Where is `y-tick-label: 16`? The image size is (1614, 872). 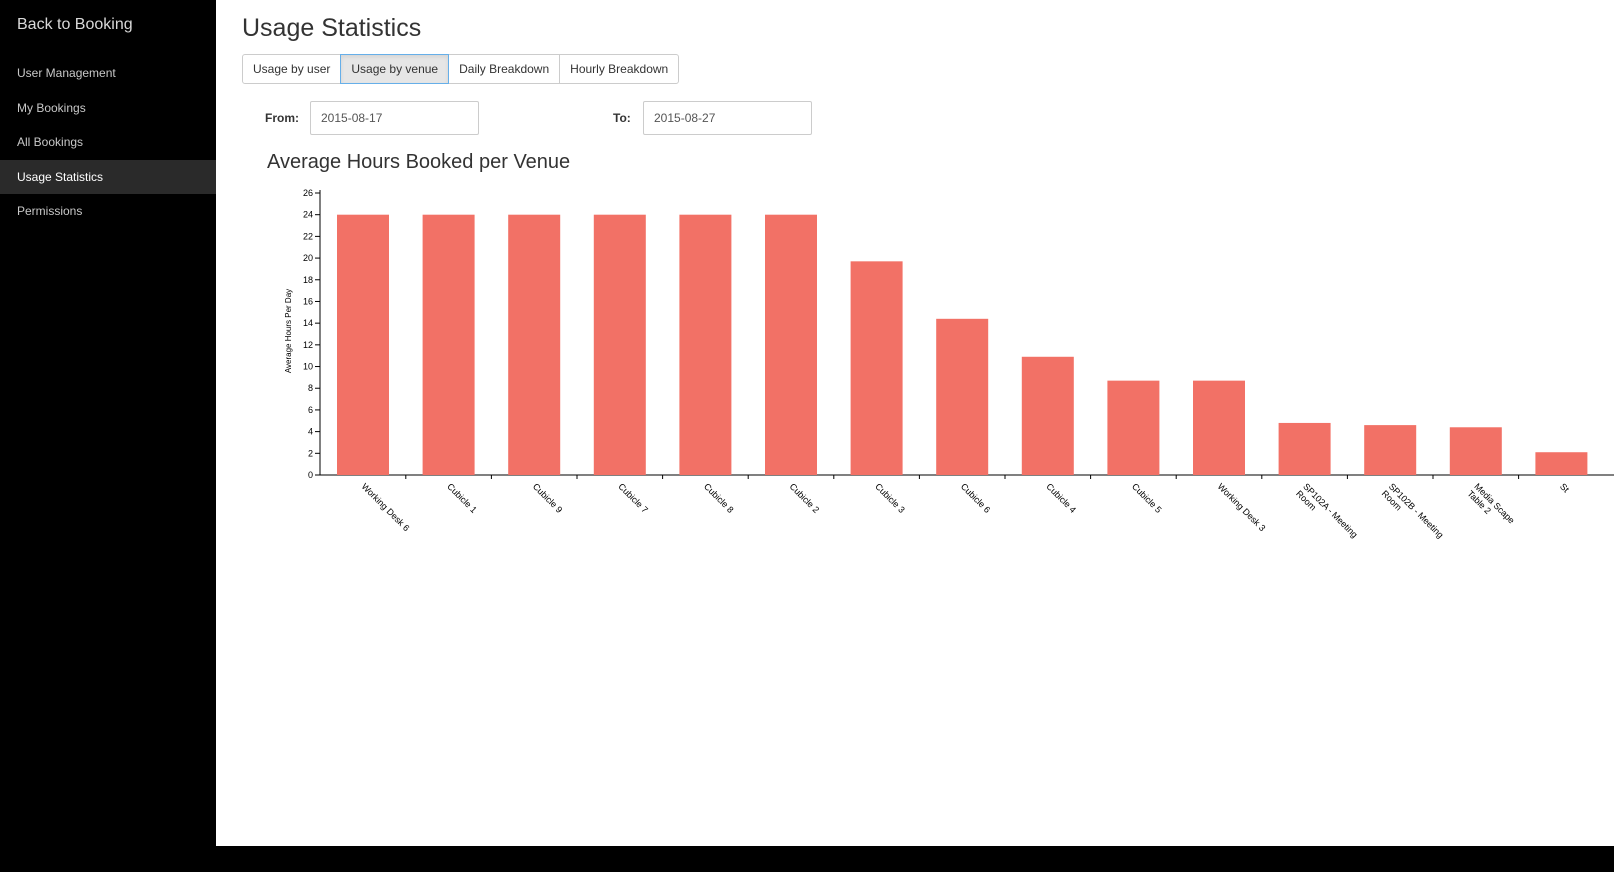 y-tick-label: 16 is located at coordinates (308, 301).